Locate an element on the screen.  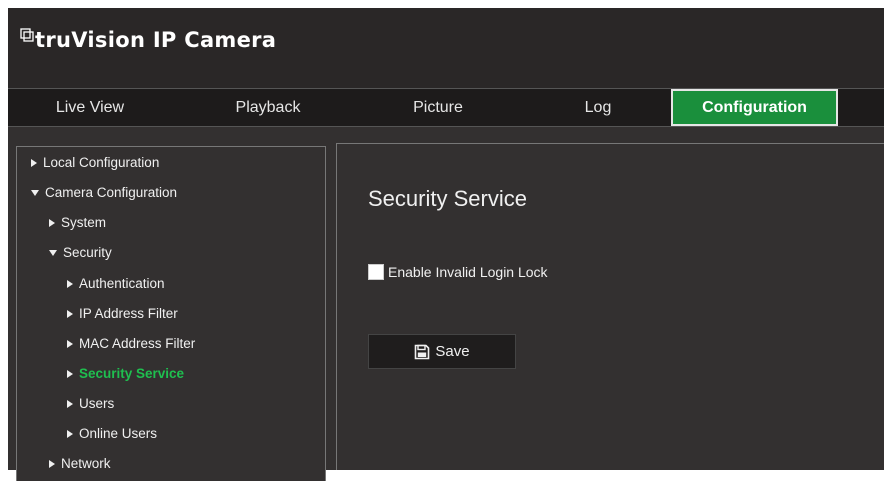
logo: truVision IP Camera is located at coordinates (148, 40).